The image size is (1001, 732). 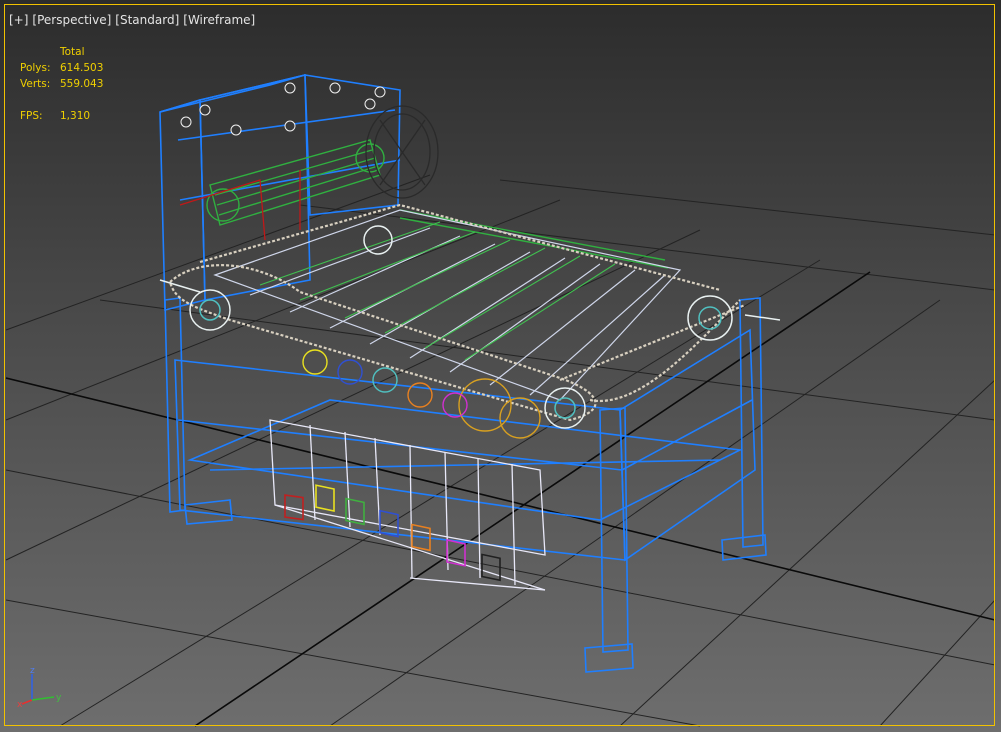 What do you see at coordinates (147, 20) in the screenshot?
I see `viewport-shading-standard: [Standard]` at bounding box center [147, 20].